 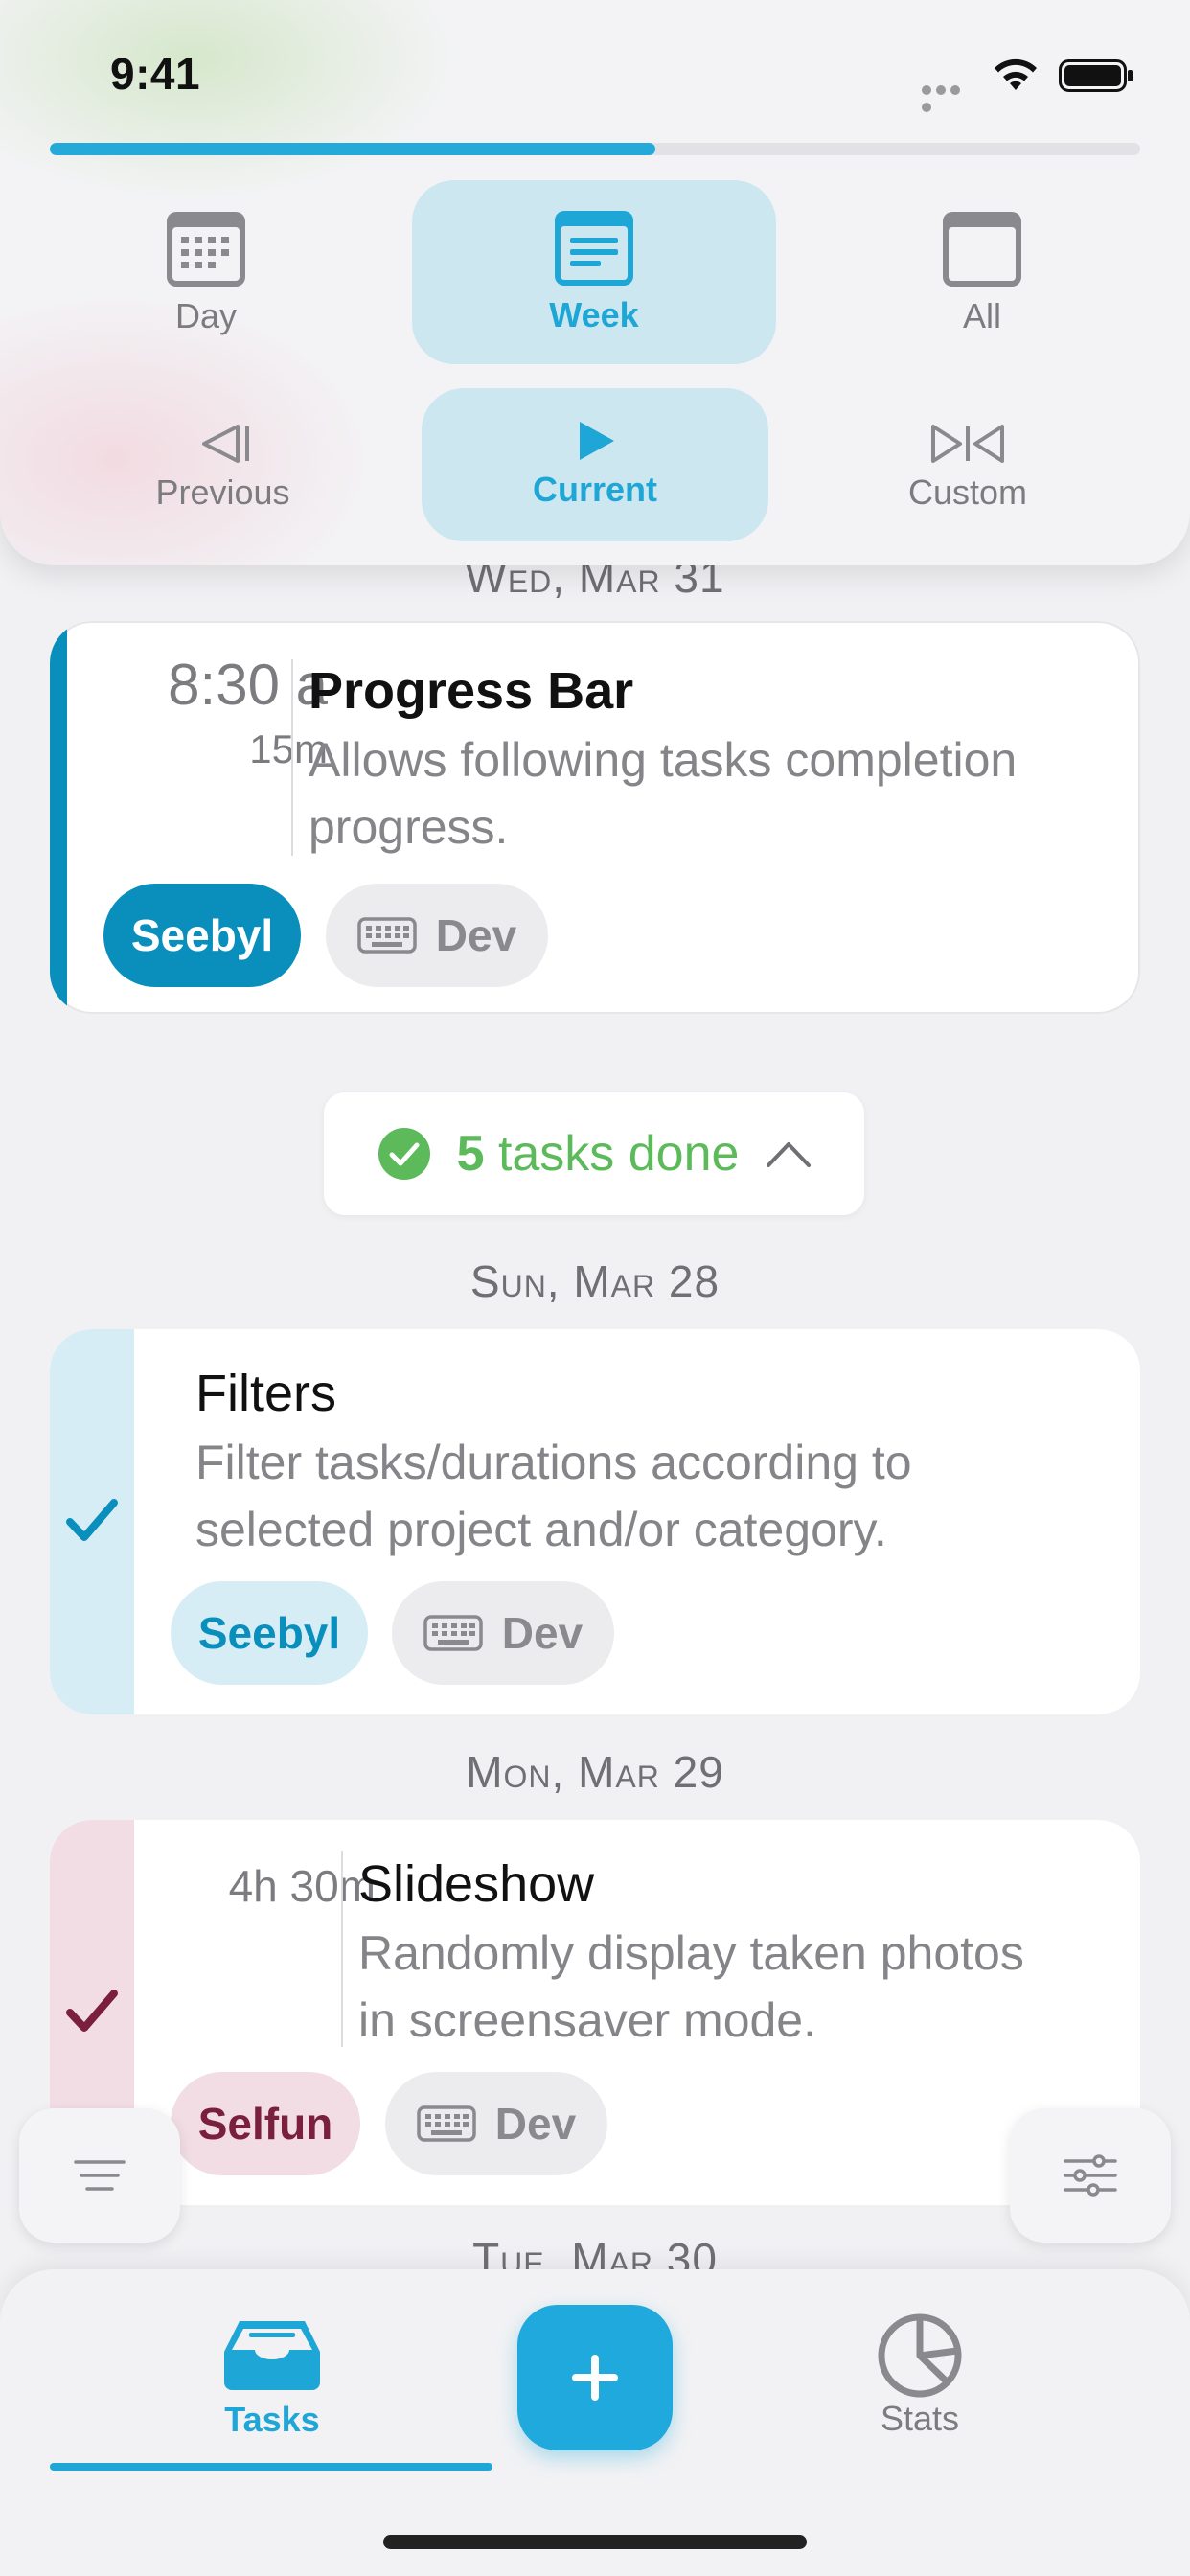 I want to click on task-title: Slideshow, so click(x=476, y=1884).